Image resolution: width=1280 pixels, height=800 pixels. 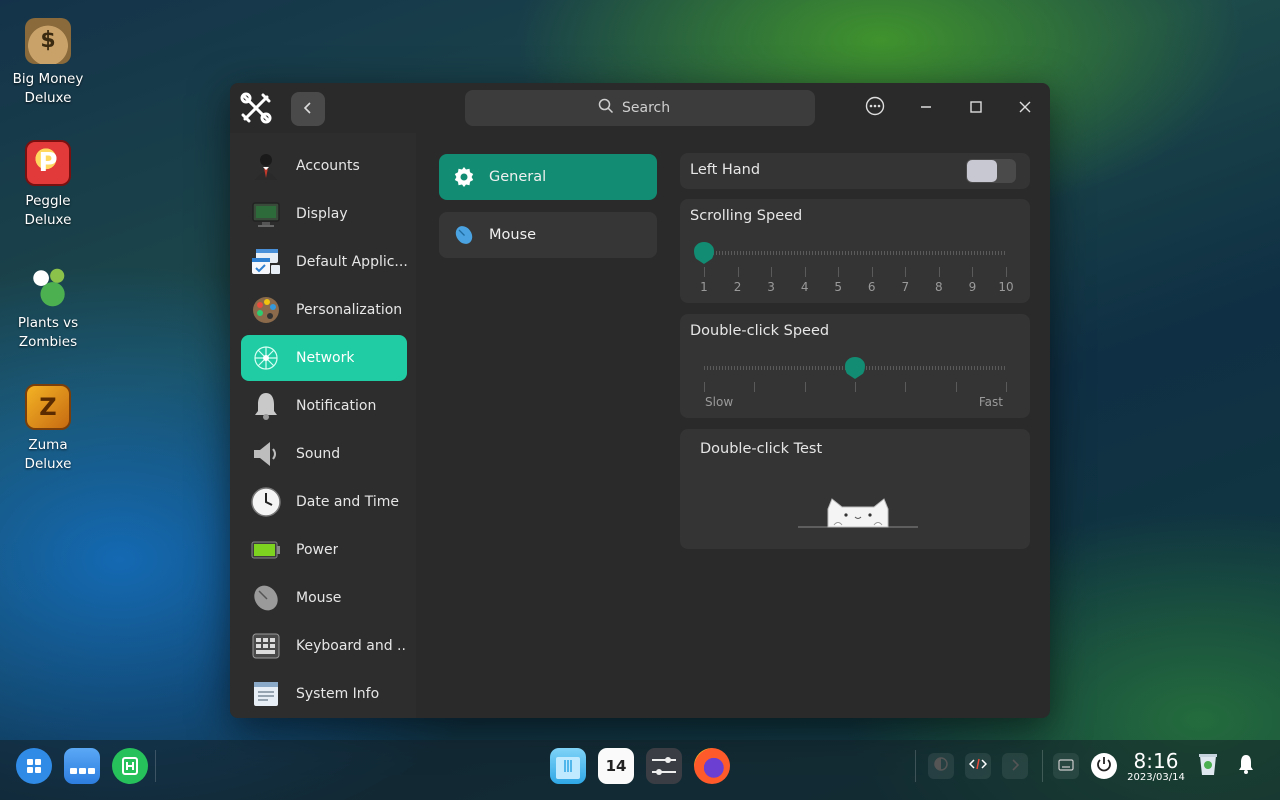 I want to click on tick-label: 7, so click(x=905, y=287).